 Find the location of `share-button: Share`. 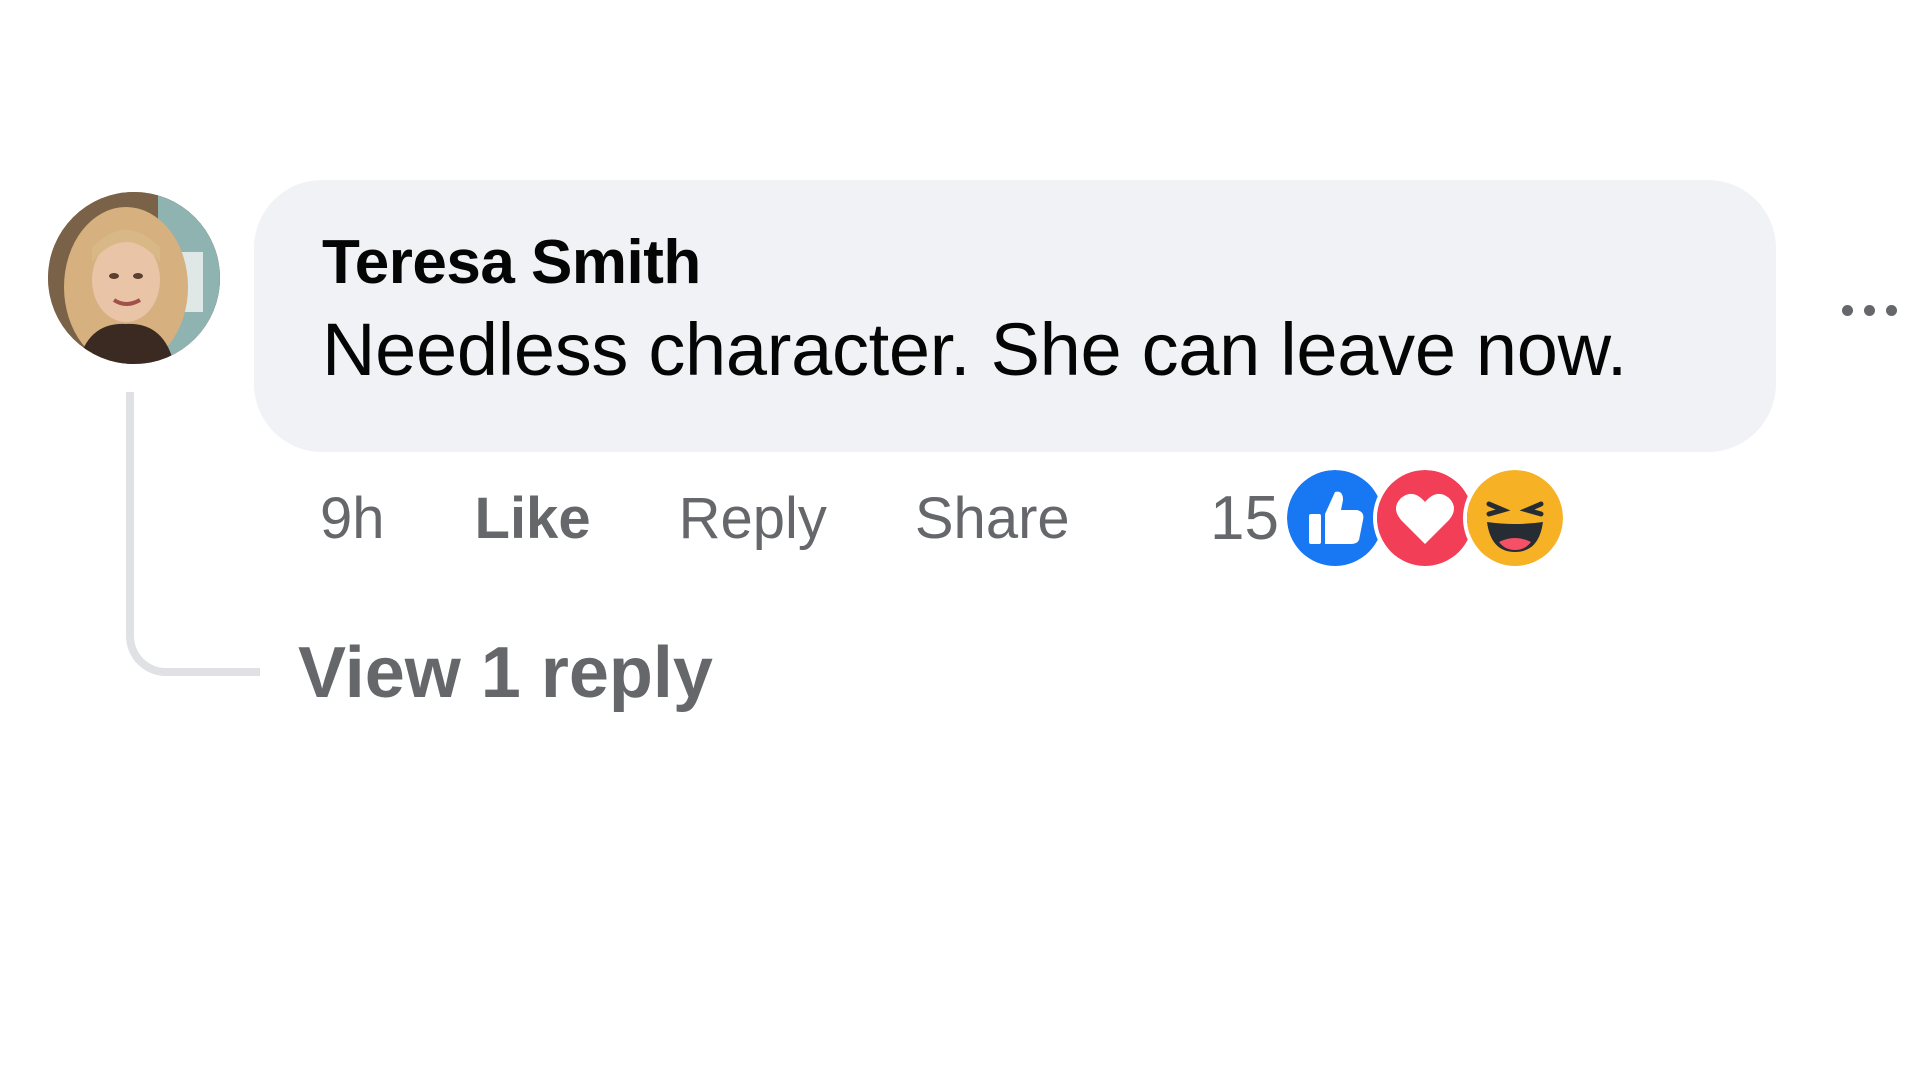

share-button: Share is located at coordinates (992, 518).